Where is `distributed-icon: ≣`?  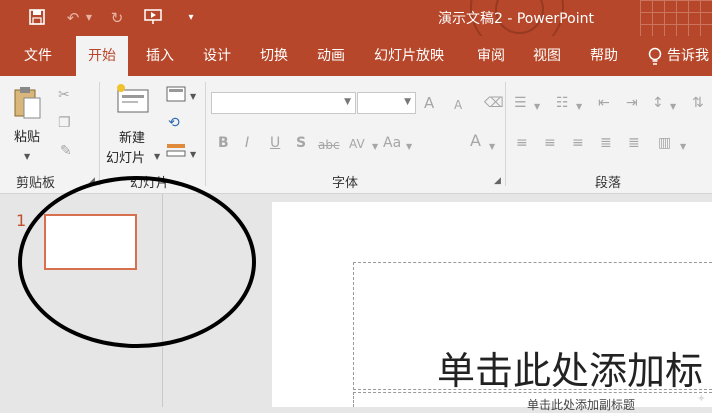 distributed-icon: ≣ is located at coordinates (634, 143).